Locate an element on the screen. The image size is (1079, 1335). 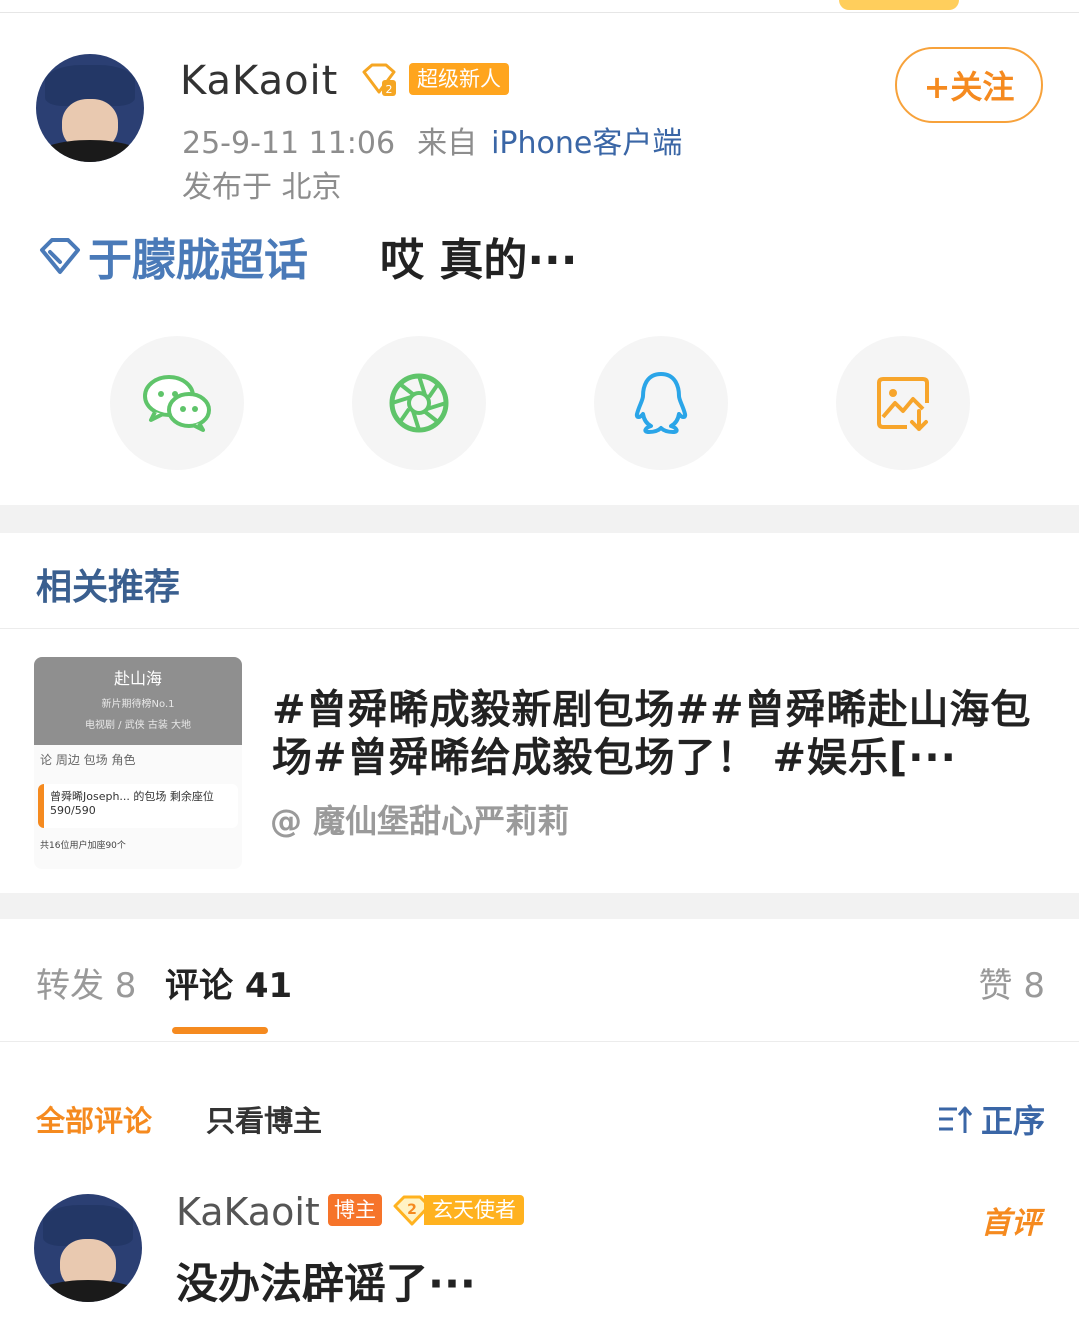
save-image-button is located at coordinates (903, 403).